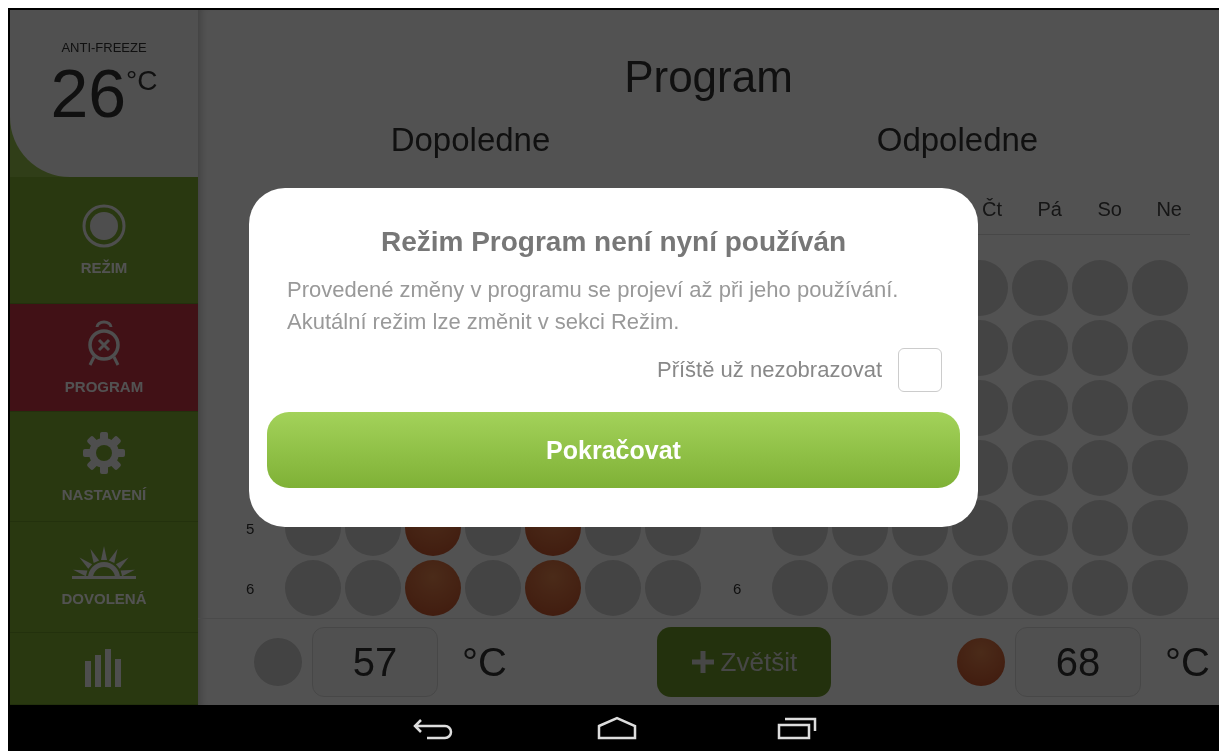 Image resolution: width=1219 pixels, height=751 pixels. What do you see at coordinates (1109, 210) in the screenshot?
I see `day-header: So` at bounding box center [1109, 210].